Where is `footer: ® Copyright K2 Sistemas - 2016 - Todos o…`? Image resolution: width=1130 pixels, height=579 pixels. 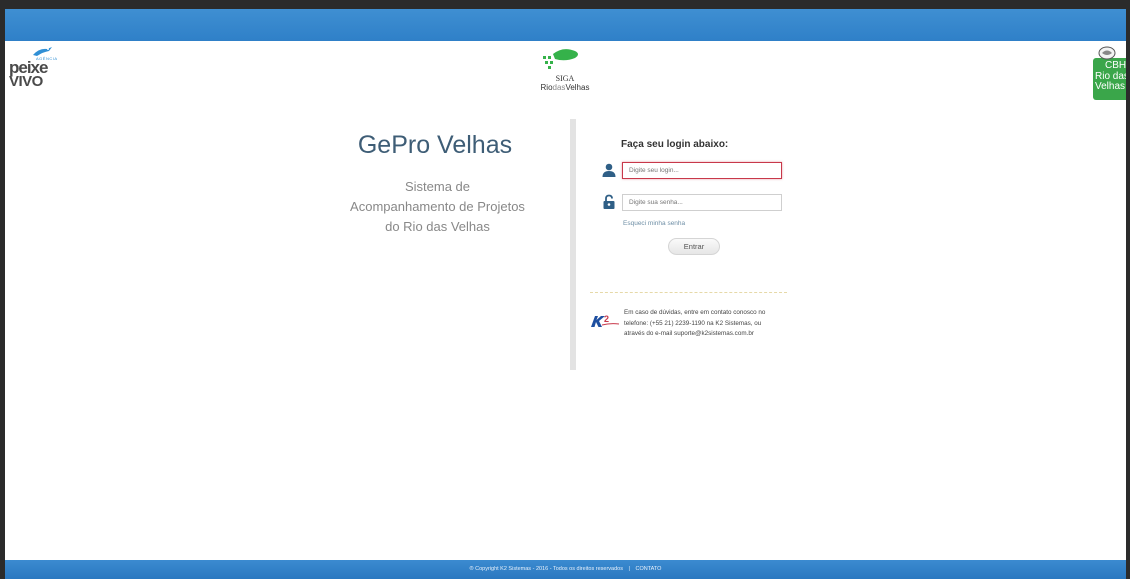 footer: ® Copyright K2 Sistemas - 2016 - Todos o… is located at coordinates (565, 569).